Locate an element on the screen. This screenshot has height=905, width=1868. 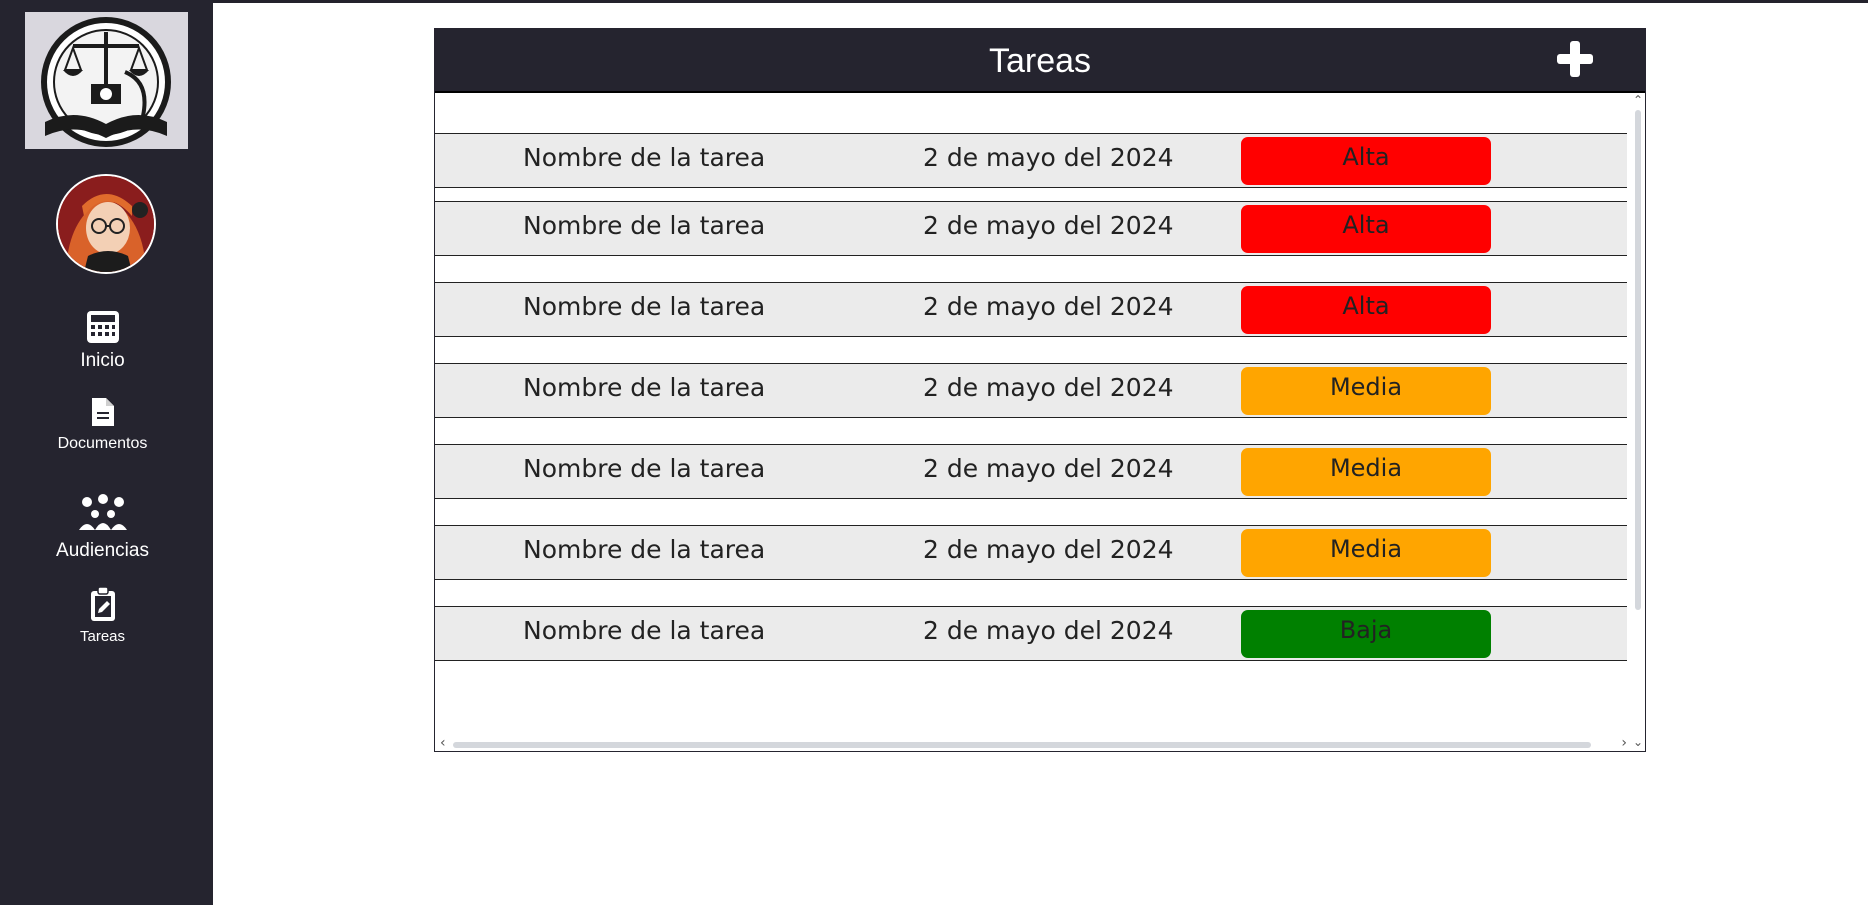
page-title: Tareas is located at coordinates (1040, 61).